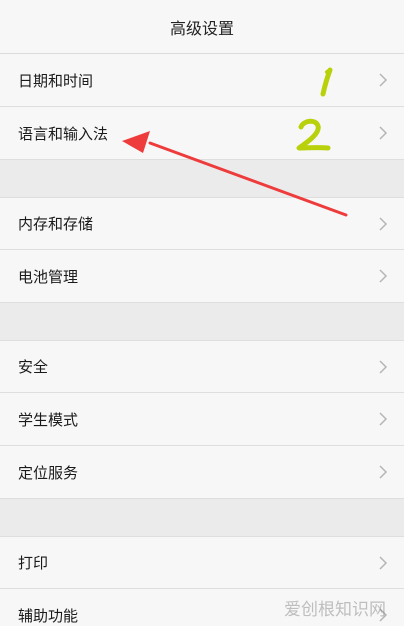 The height and width of the screenshot is (626, 404). Describe the element at coordinates (63, 133) in the screenshot. I see `settings-item-label: 语言和输入法` at that location.